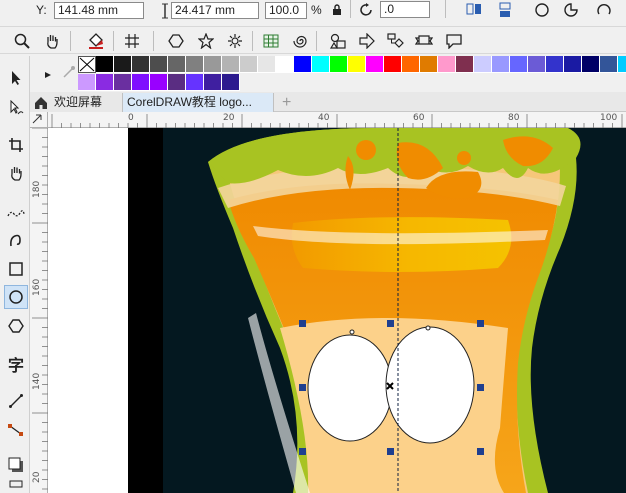 The width and height of the screenshot is (626, 493). I want to click on rectangle-tool-icon, so click(16, 269).